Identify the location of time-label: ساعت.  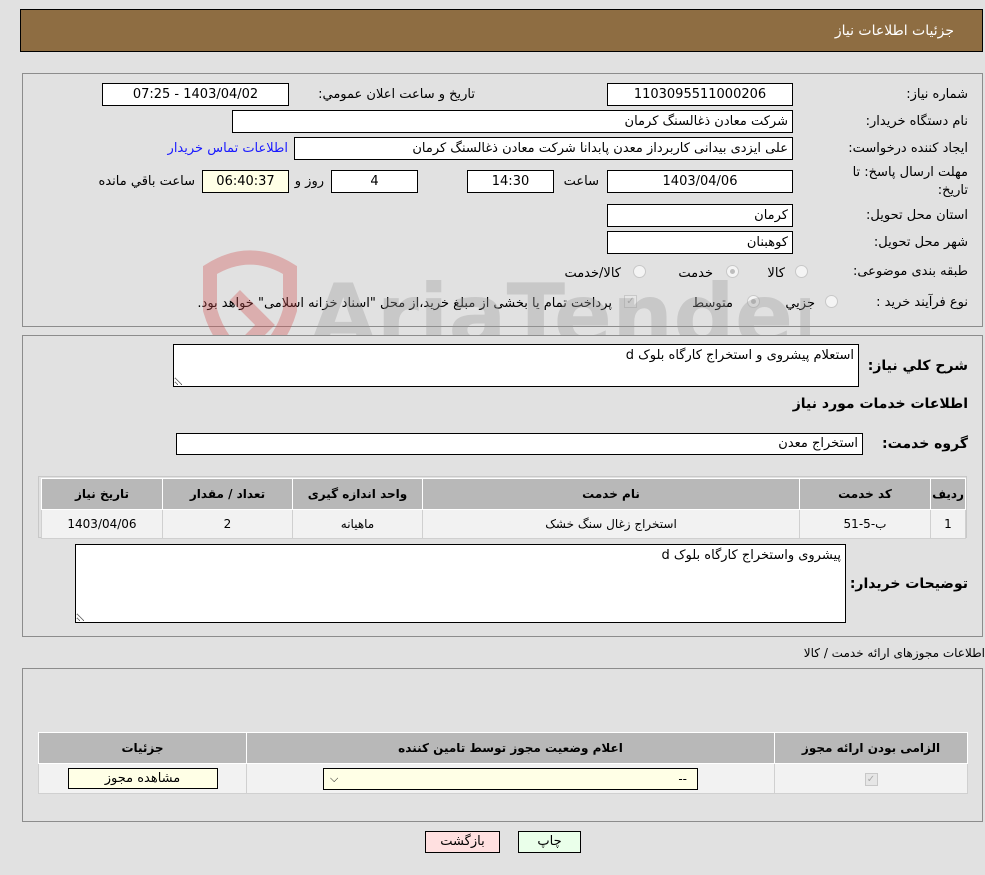
(581, 181).